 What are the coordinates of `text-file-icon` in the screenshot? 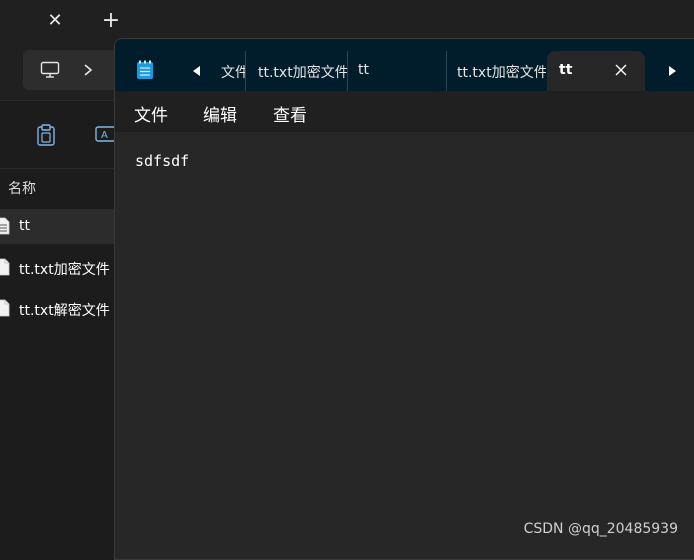 It's located at (5, 226).